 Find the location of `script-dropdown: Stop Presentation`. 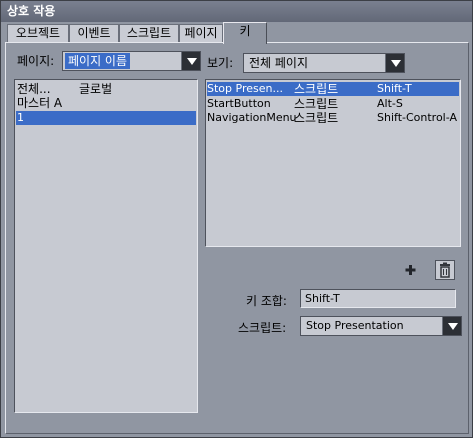

script-dropdown: Stop Presentation is located at coordinates (381, 326).